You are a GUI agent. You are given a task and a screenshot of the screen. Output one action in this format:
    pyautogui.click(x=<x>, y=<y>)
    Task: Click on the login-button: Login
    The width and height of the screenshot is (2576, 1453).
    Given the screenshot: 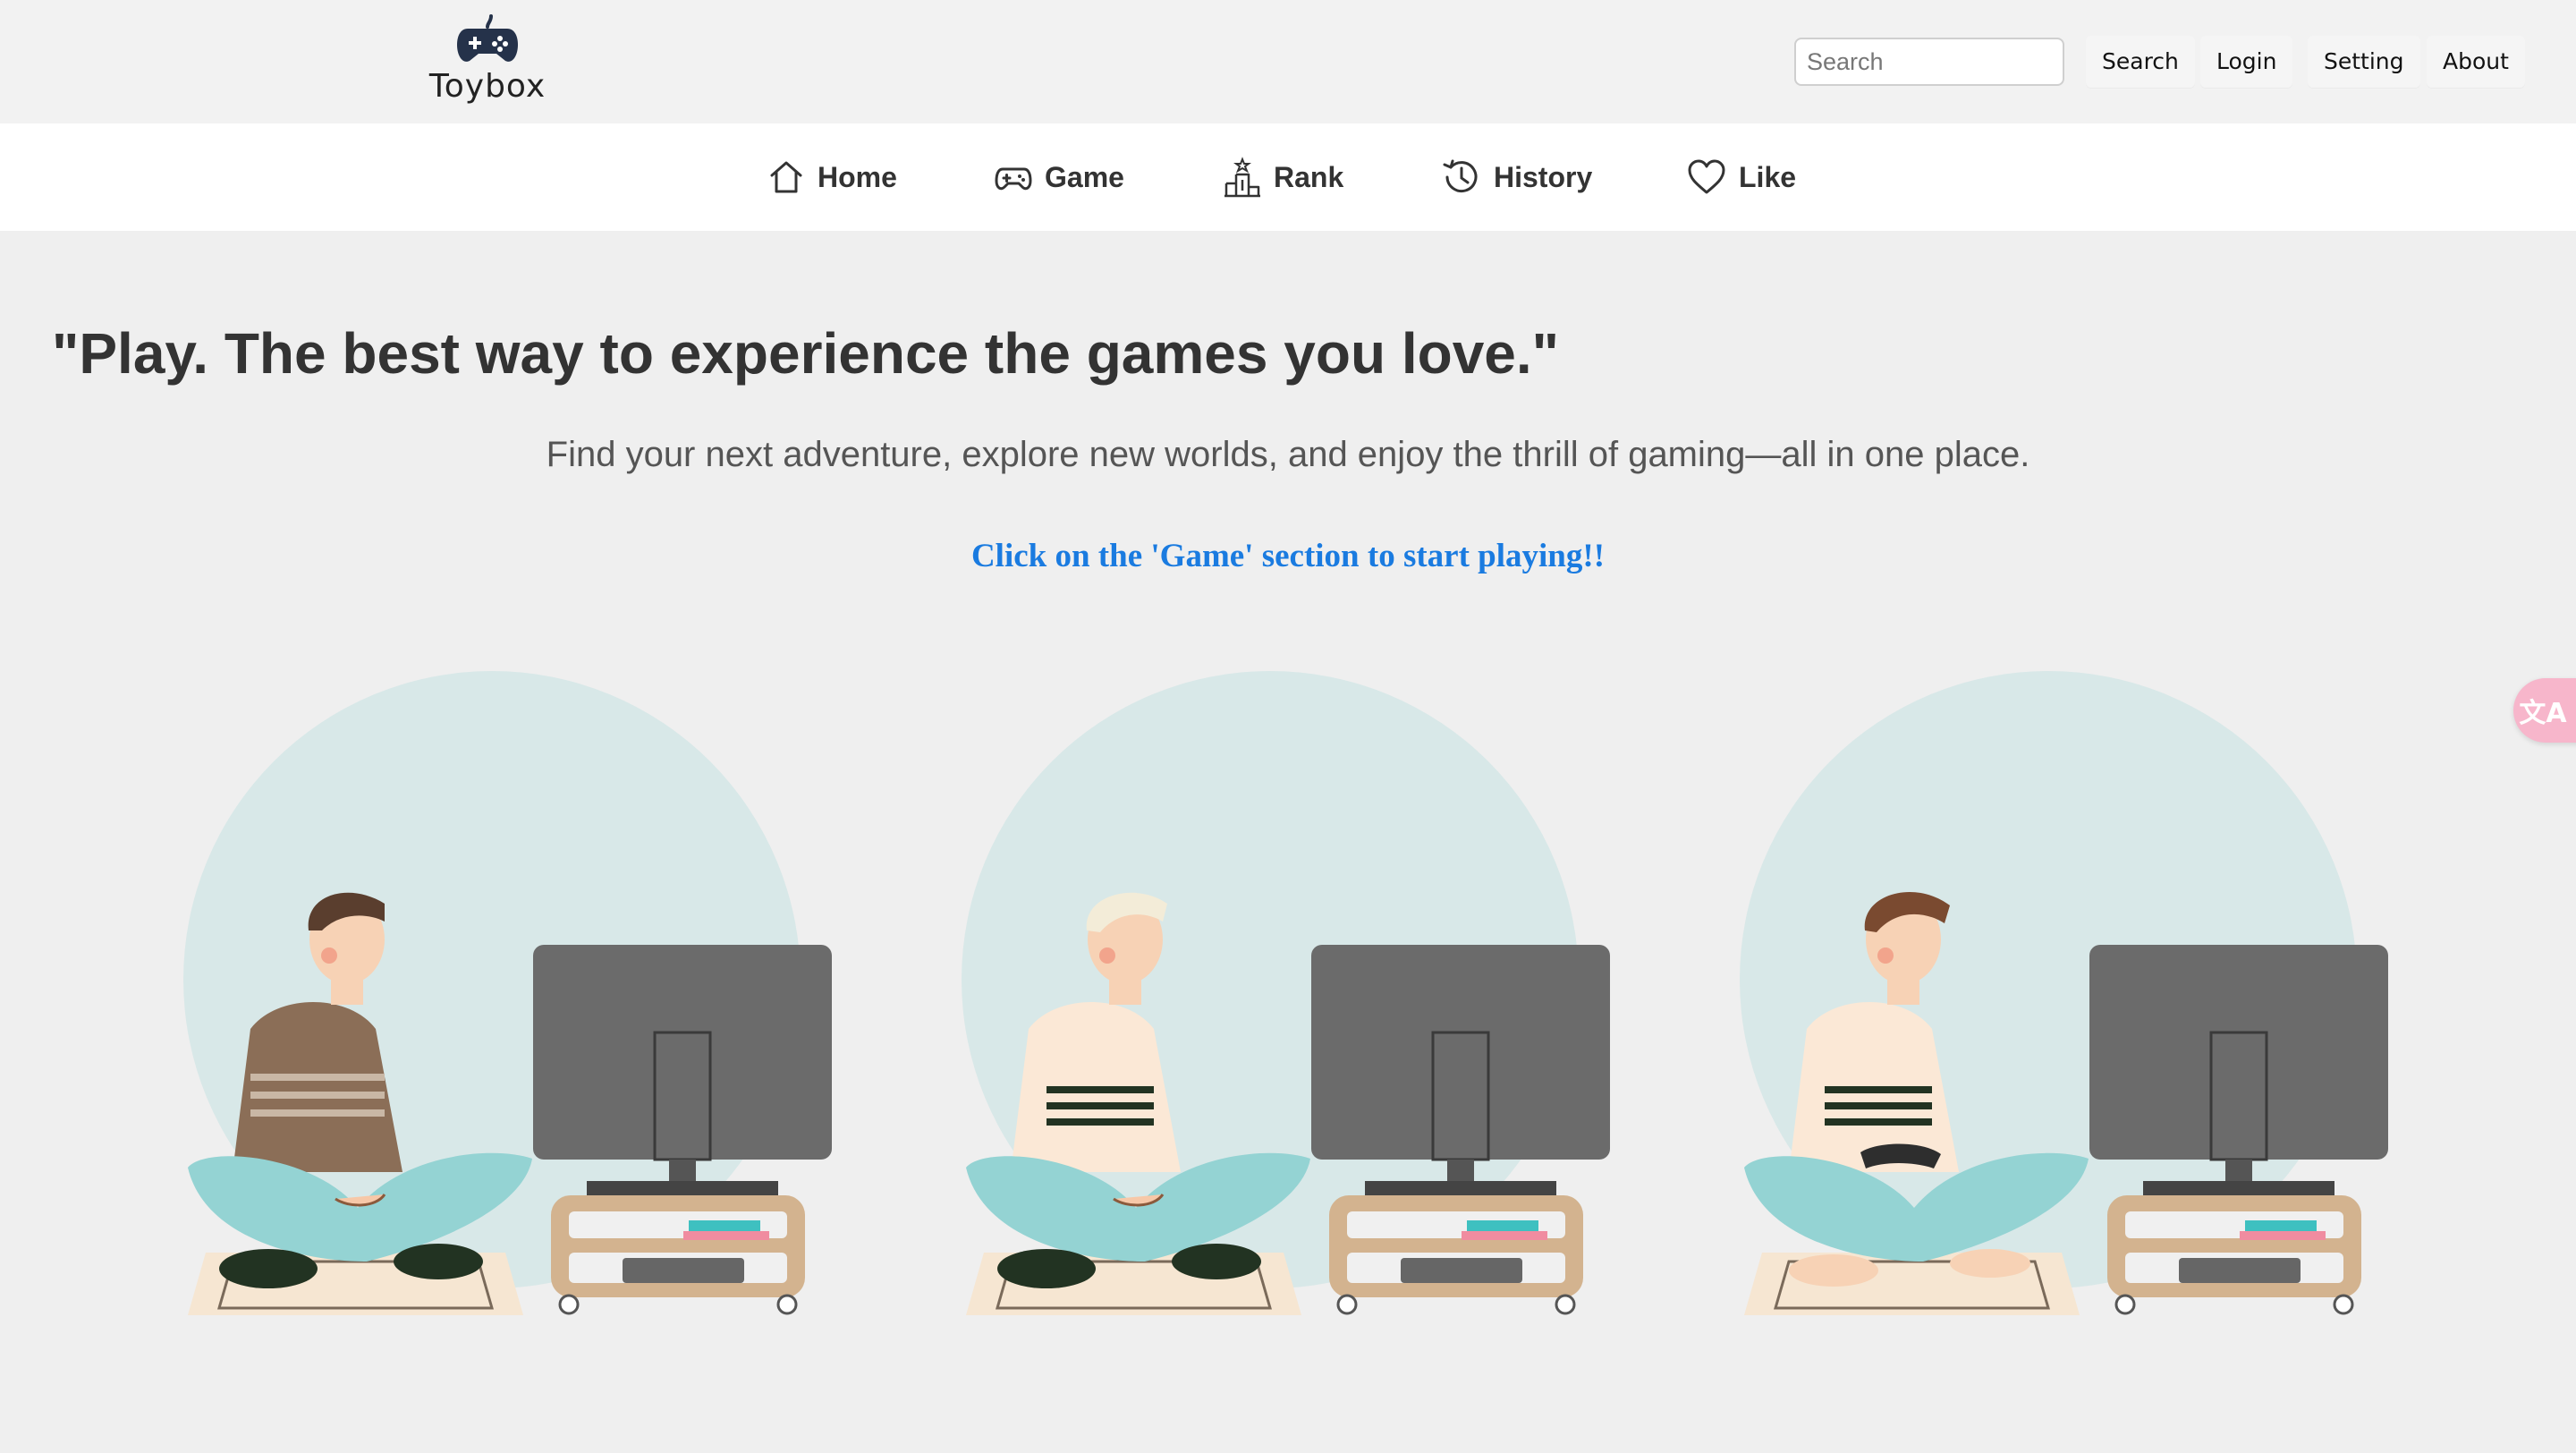 What is the action you would take?
    pyautogui.click(x=2246, y=62)
    